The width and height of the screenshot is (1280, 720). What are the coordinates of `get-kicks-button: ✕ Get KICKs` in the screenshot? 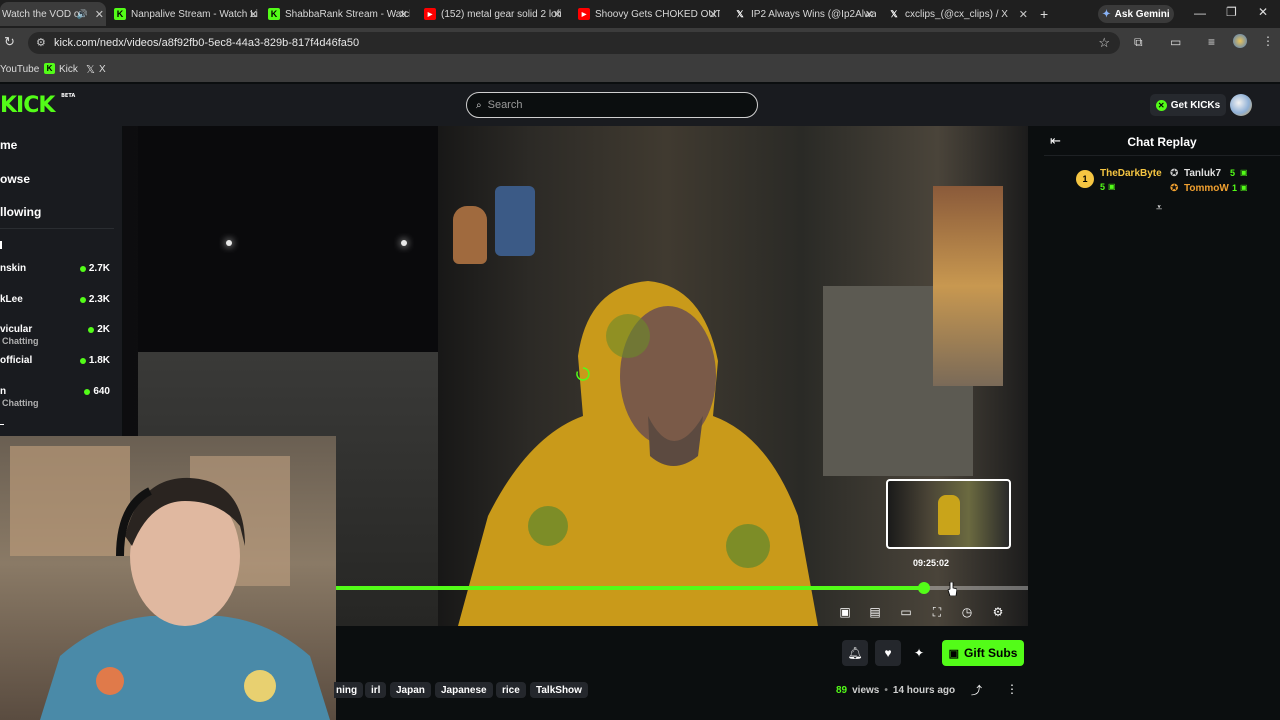 It's located at (1188, 105).